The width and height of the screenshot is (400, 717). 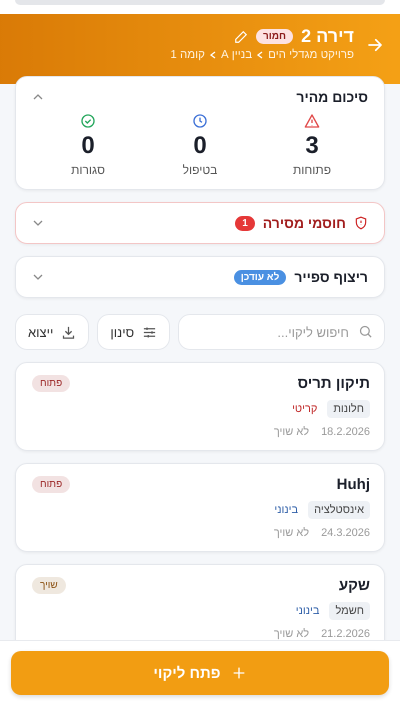 What do you see at coordinates (345, 432) in the screenshot?
I see `issue-date: 18.2.2026` at bounding box center [345, 432].